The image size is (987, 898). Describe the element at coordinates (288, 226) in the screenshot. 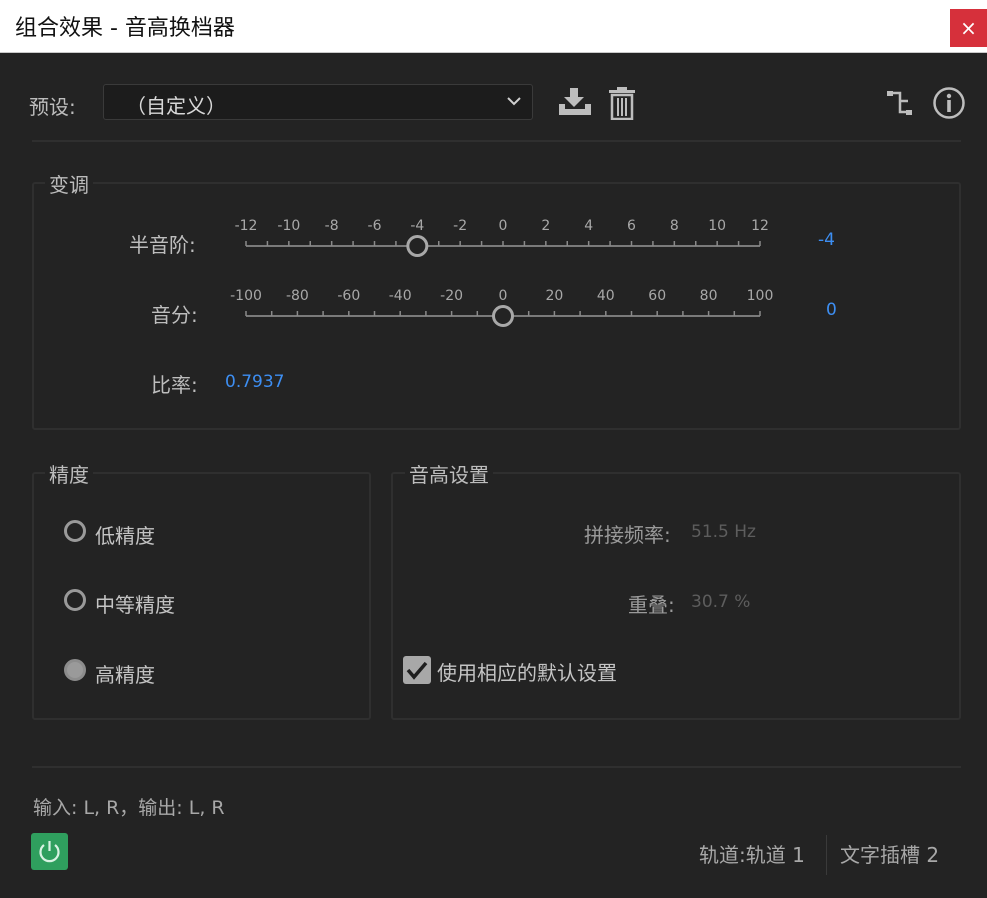

I see `semitone-tick-label: -10` at that location.